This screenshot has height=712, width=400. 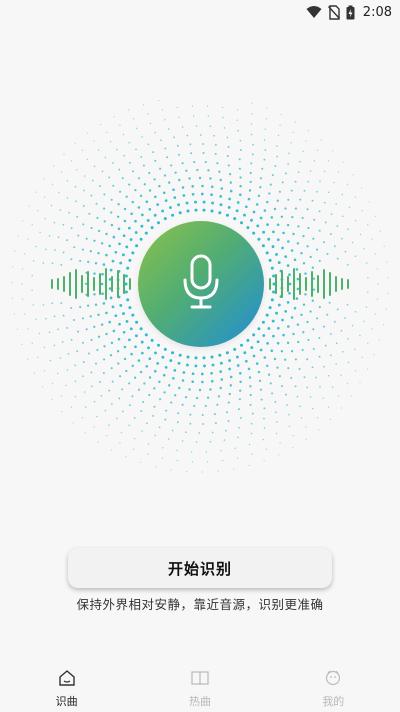 I want to click on start-recognition-button: 开始识别, so click(x=200, y=568).